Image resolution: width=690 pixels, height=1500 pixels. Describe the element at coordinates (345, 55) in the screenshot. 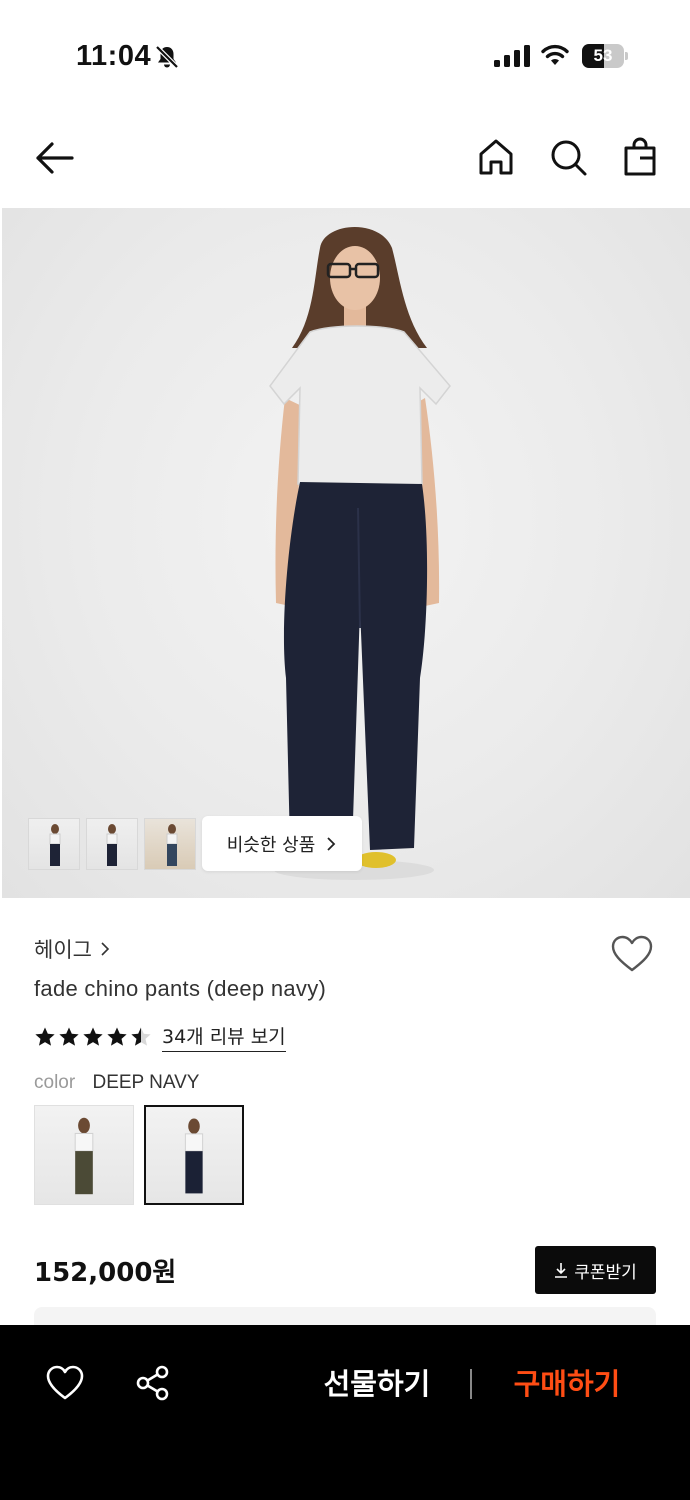

I see `status-bar: 11:04 53` at that location.